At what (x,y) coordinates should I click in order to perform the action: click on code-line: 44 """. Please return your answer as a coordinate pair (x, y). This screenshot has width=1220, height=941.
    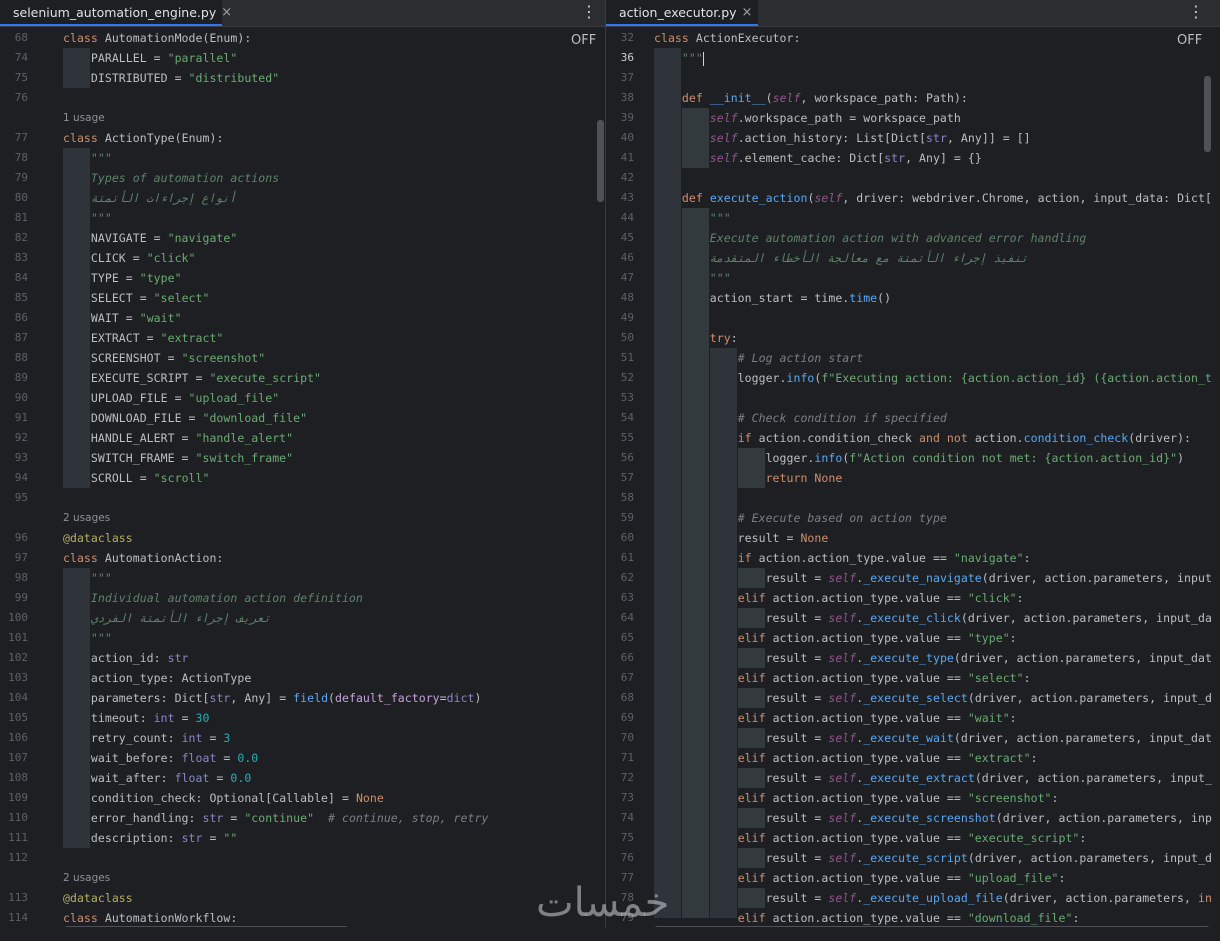
    Looking at the image, I should click on (913, 218).